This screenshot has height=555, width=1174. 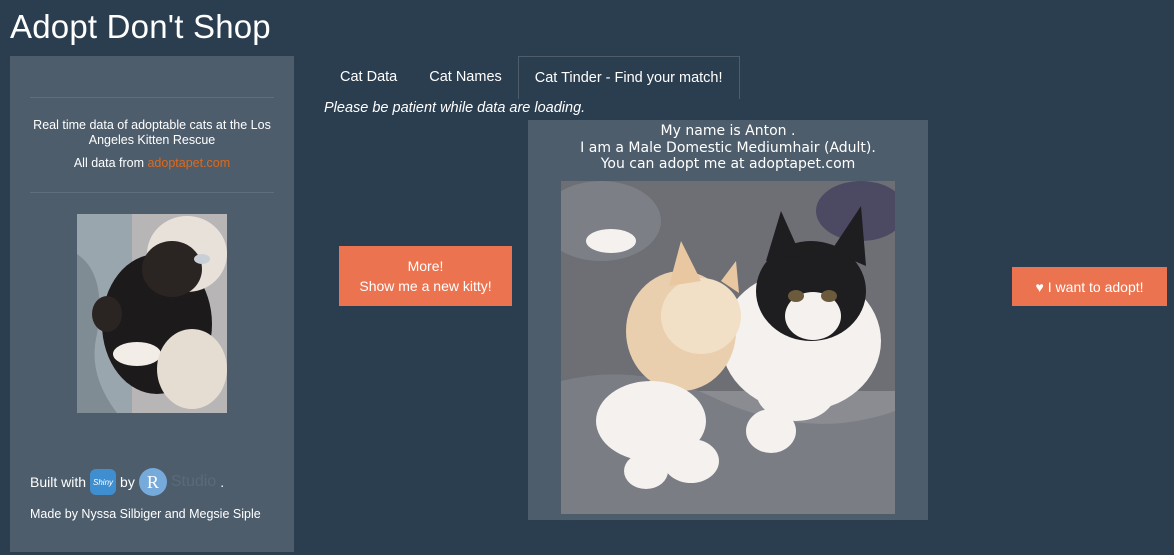 I want to click on sidebar-source: All data from adoptapet.com, so click(x=152, y=163).